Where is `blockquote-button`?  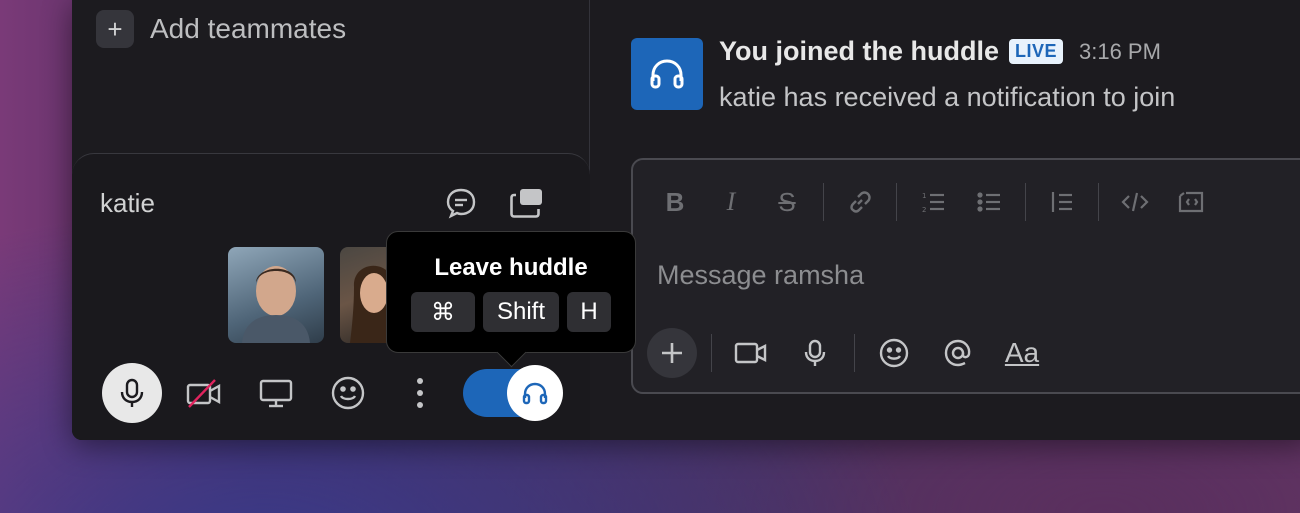
blockquote-button is located at coordinates (1062, 202).